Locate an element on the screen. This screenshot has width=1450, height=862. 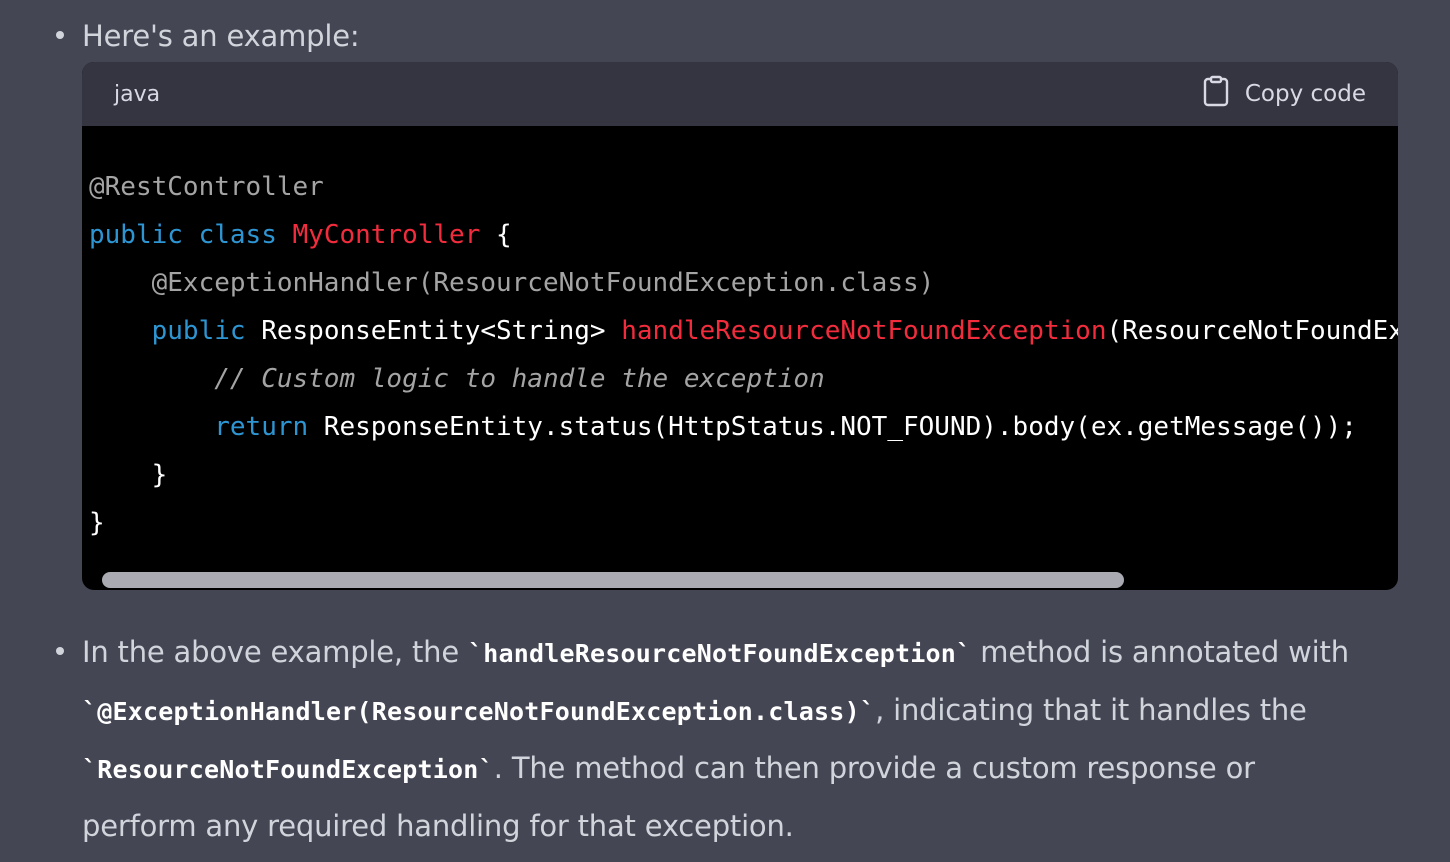
inline-code: `ResourceNotFoundException` is located at coordinates (288, 769).